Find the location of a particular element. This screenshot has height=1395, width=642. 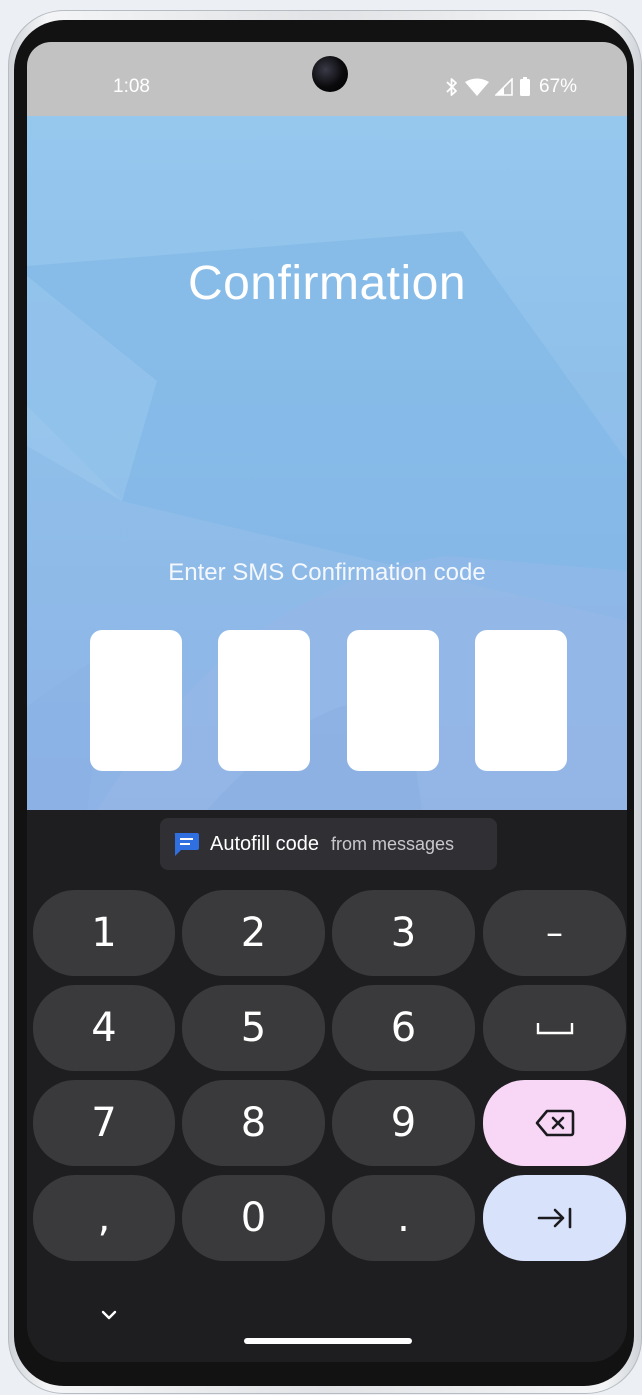

space-icon is located at coordinates (554, 1029).